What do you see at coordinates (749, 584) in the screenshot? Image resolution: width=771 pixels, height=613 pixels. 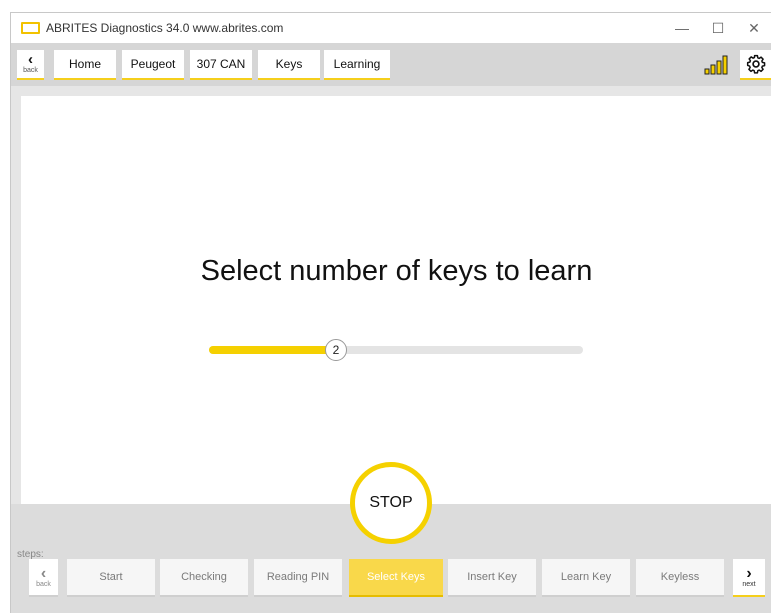 I see `step-next-label: next` at bounding box center [749, 584].